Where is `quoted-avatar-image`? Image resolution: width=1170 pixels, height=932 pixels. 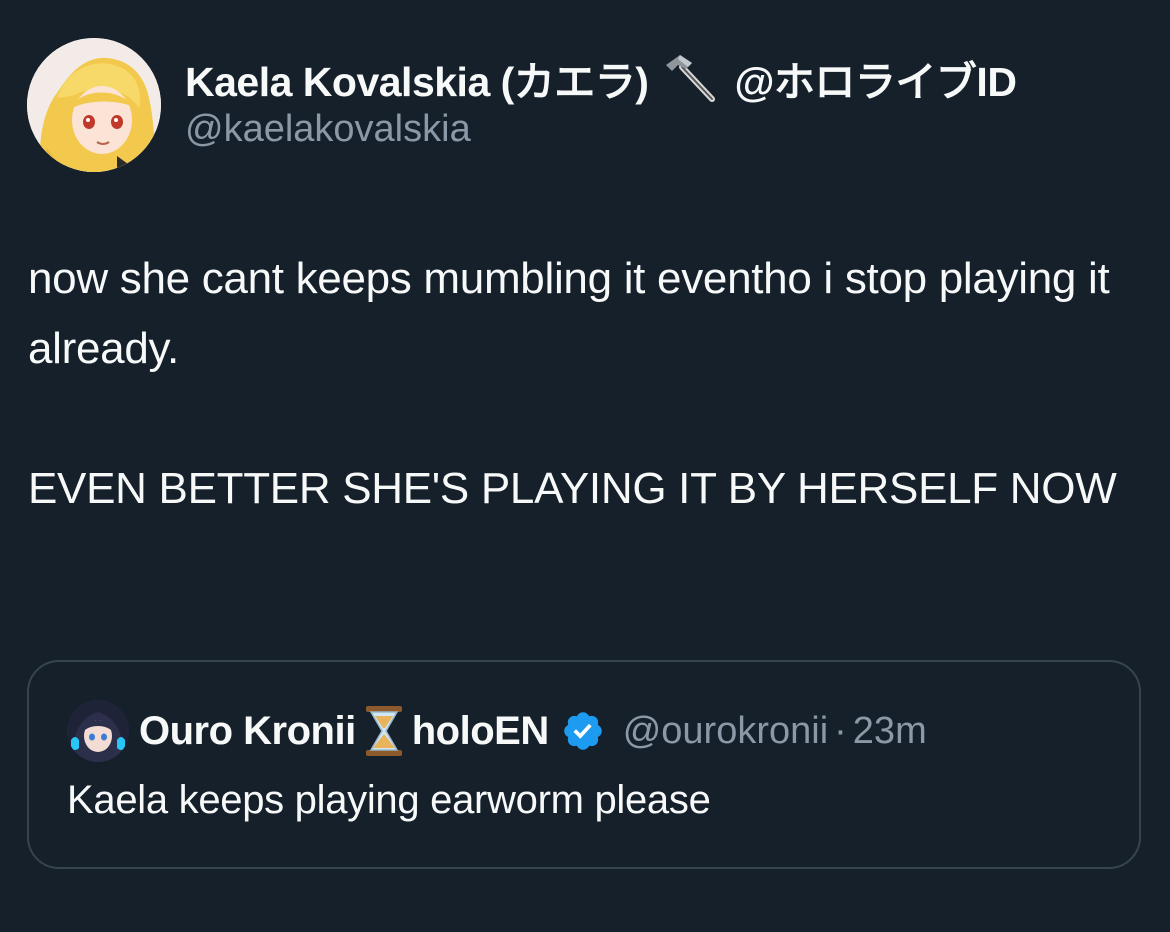
quoted-avatar-image is located at coordinates (98, 731).